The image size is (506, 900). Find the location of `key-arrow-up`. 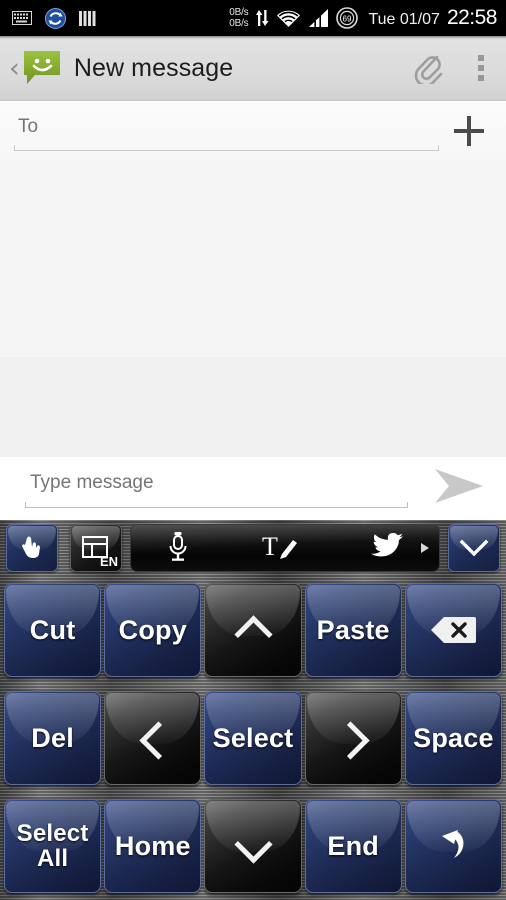

key-arrow-up is located at coordinates (253, 630).